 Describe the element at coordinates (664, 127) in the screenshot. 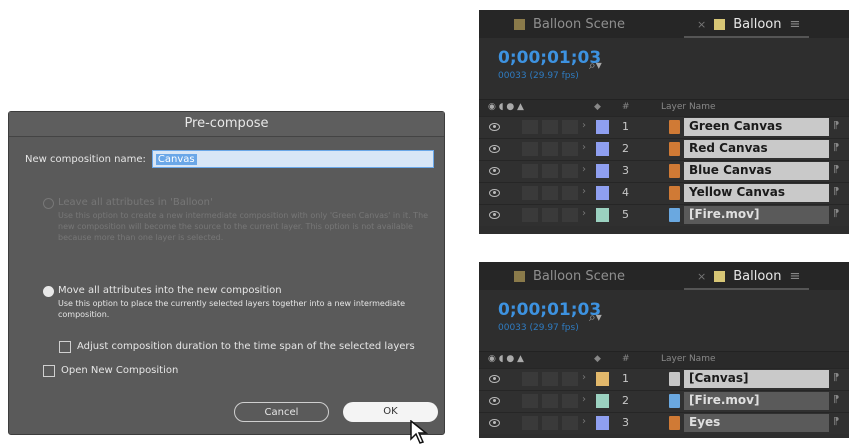

I see `layer-row: › 1 Green Canvas ⁋` at that location.